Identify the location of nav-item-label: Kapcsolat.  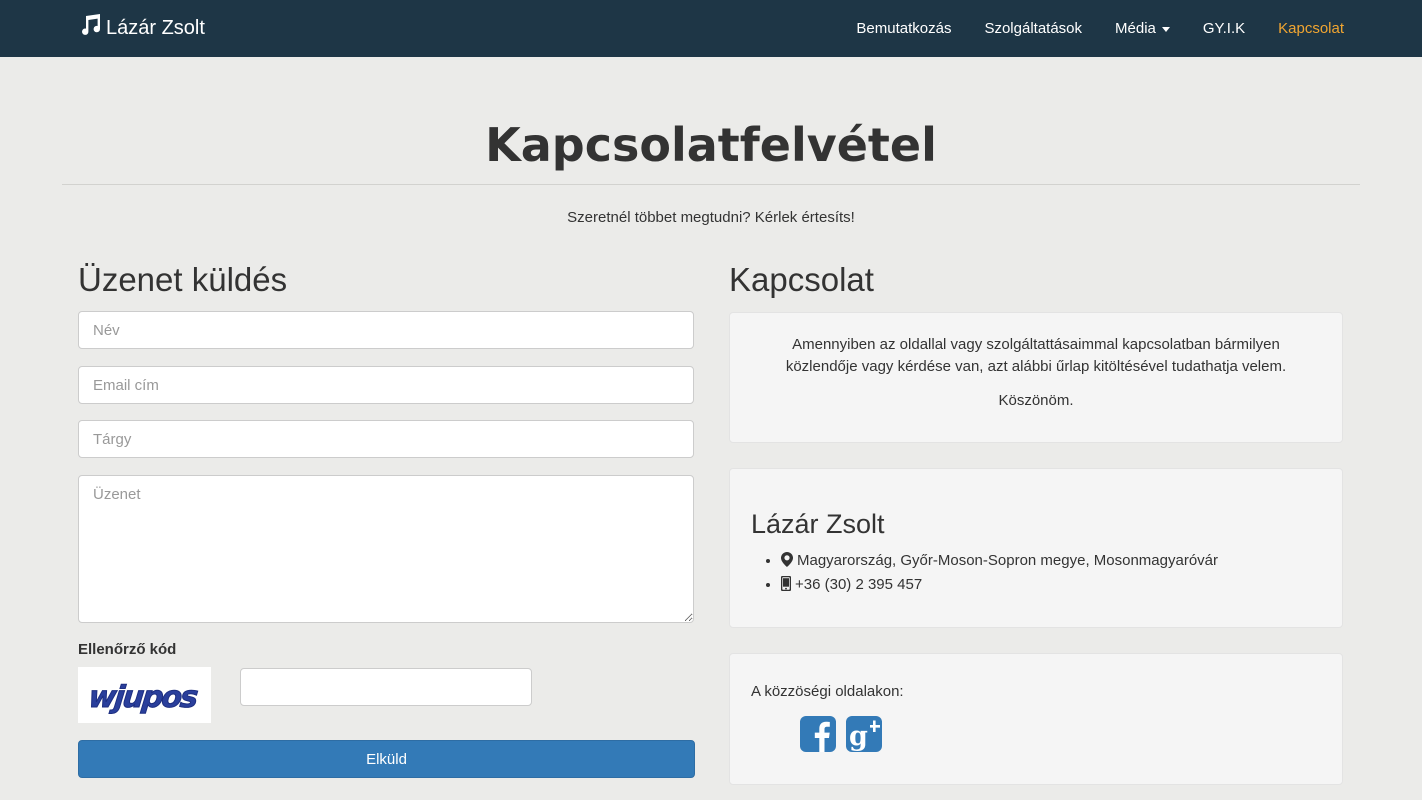
(1311, 28).